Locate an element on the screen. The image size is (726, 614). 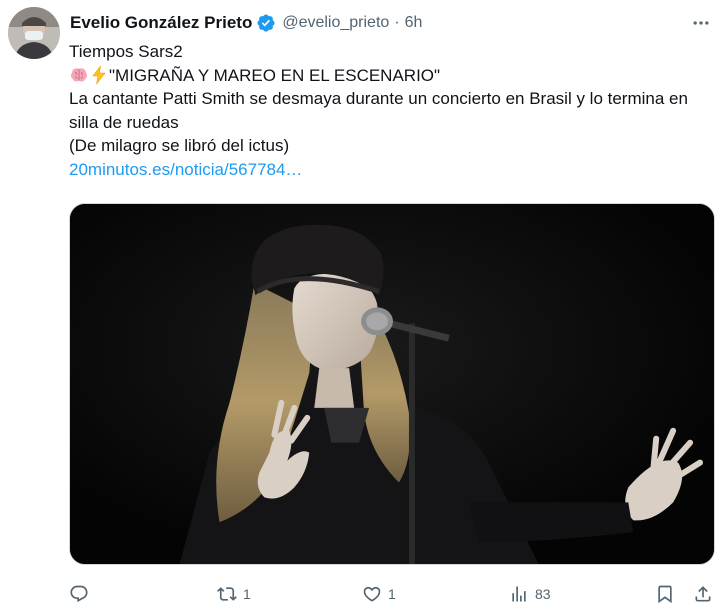
tweet-timestamp: 6h is located at coordinates (414, 23).